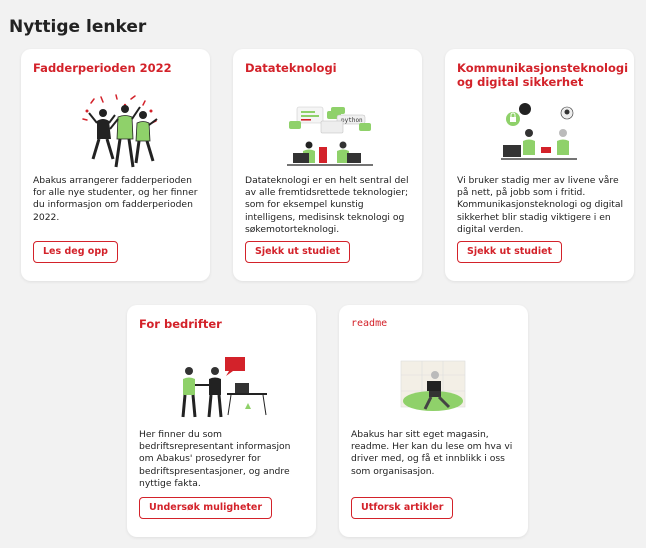 Image resolution: width=646 pixels, height=548 pixels. I want to click on card-title: Fadderperioden 2022, so click(114, 68).